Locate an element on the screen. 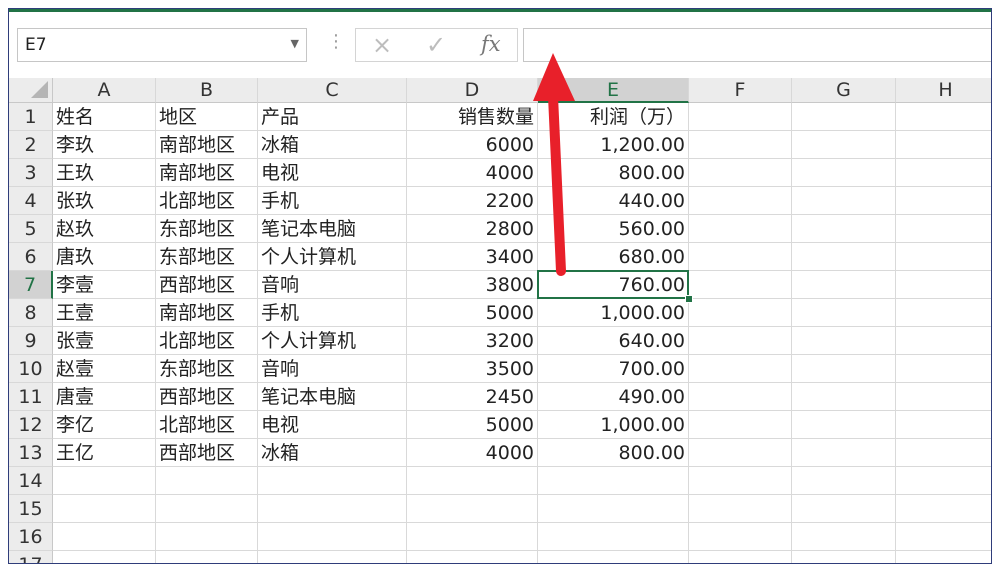 The height and width of the screenshot is (571, 998). cell-g3 is located at coordinates (844, 173).